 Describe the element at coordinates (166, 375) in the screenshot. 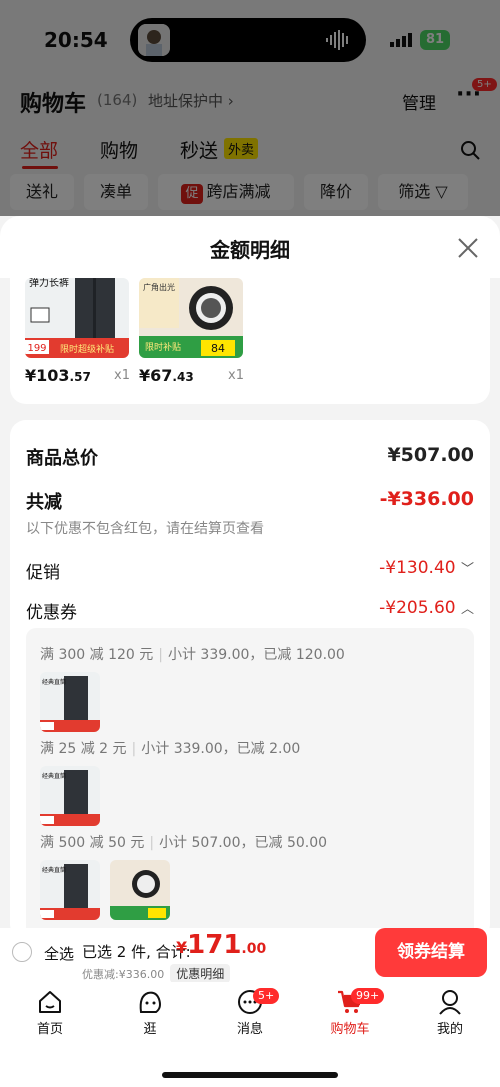

I see `item-price-2: ¥67.43` at that location.